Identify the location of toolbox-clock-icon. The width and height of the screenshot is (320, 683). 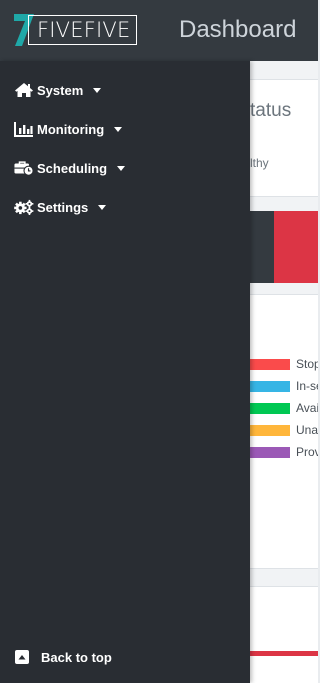
(24, 168).